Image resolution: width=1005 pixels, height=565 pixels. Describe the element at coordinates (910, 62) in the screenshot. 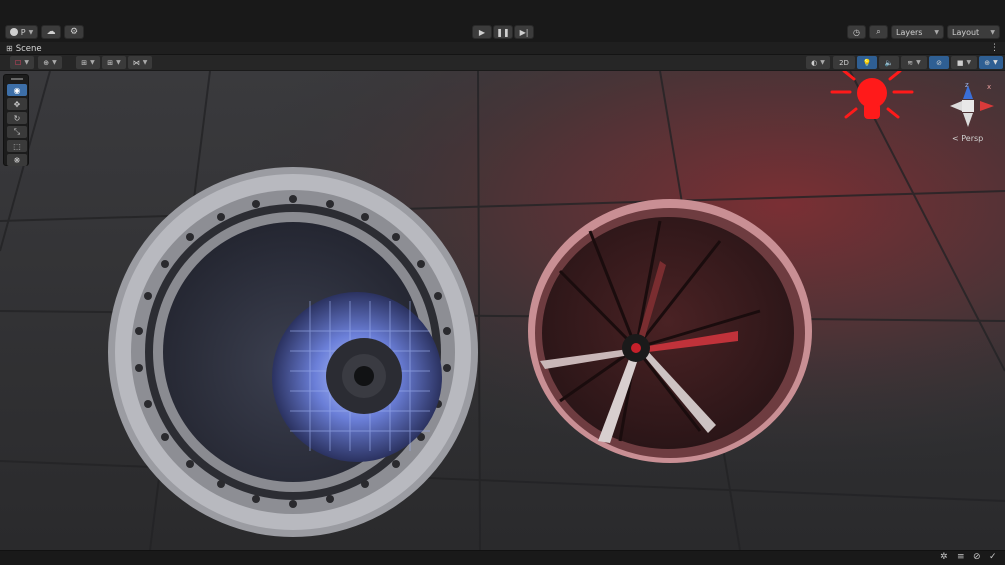

I see `effects-icon: ≋` at that location.